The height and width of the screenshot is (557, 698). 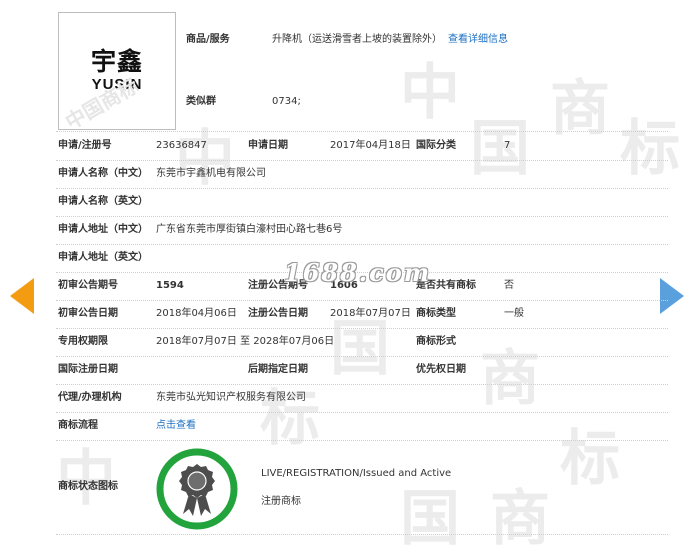 What do you see at coordinates (103, 173) in the screenshot?
I see `applicant-cn-label: 申请人名称（中文）` at bounding box center [103, 173].